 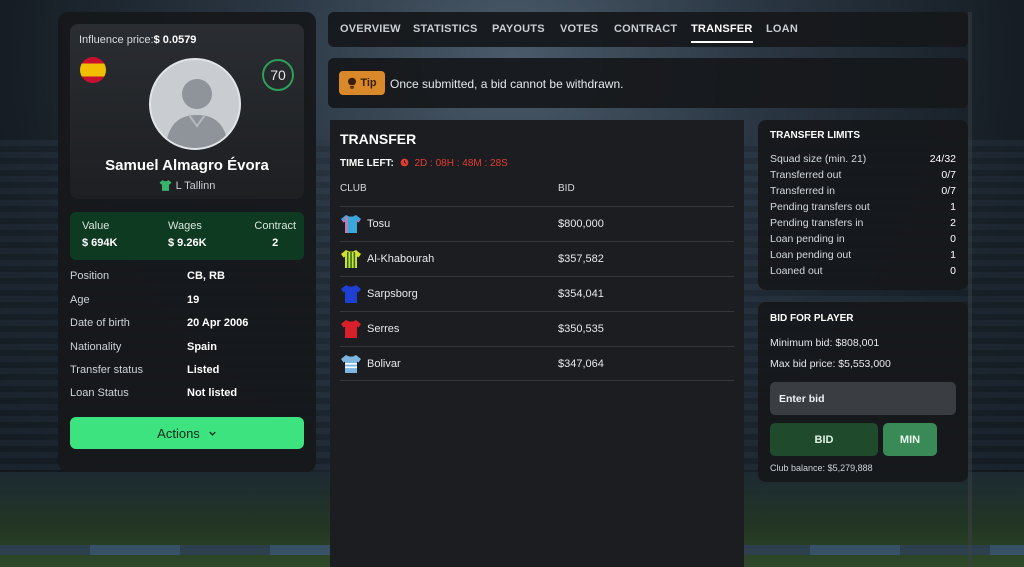 What do you see at coordinates (370, 29) in the screenshot?
I see `tab-overview: OVERVIEW` at bounding box center [370, 29].